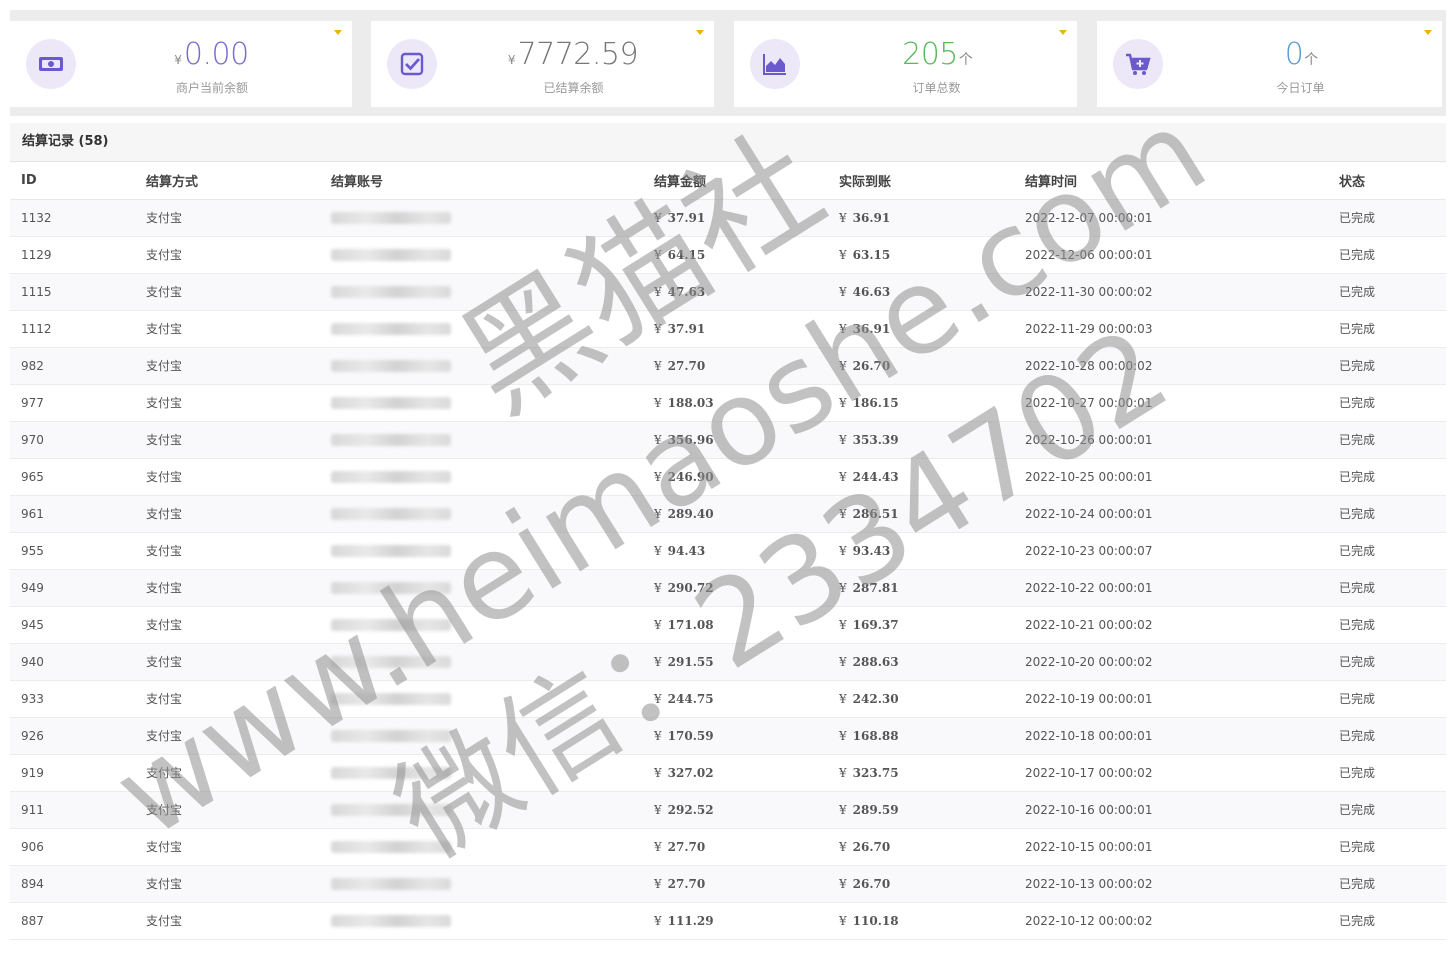 This screenshot has height=957, width=1456. What do you see at coordinates (871, 365) in the screenshot?
I see `amount-value: 26.70` at bounding box center [871, 365].